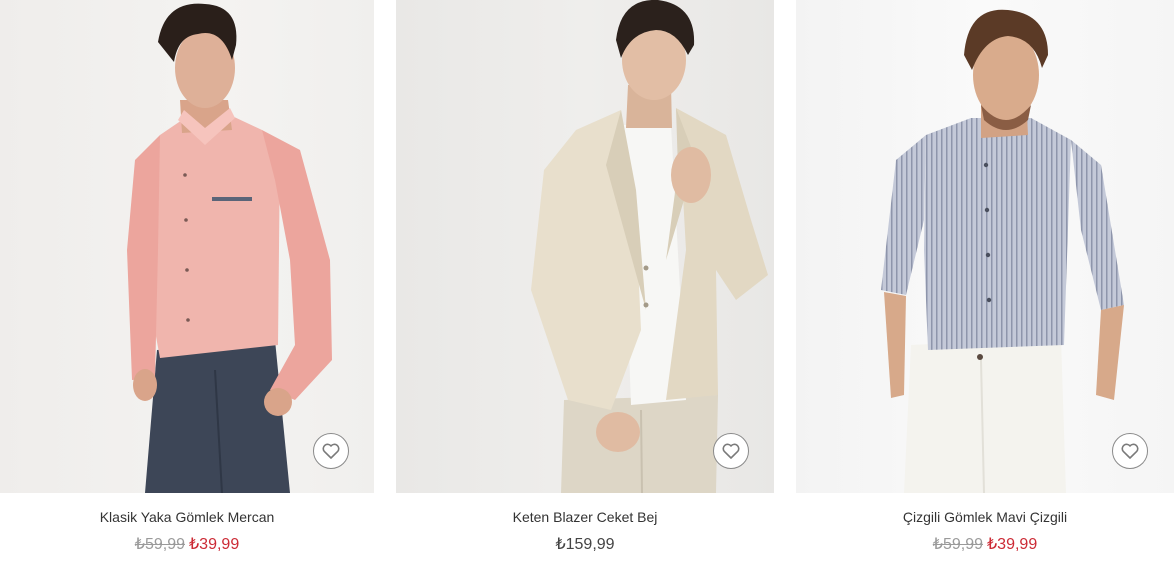 The width and height of the screenshot is (1175, 567). I want to click on product-name: Keten Blazer Ceket Bej, so click(585, 517).